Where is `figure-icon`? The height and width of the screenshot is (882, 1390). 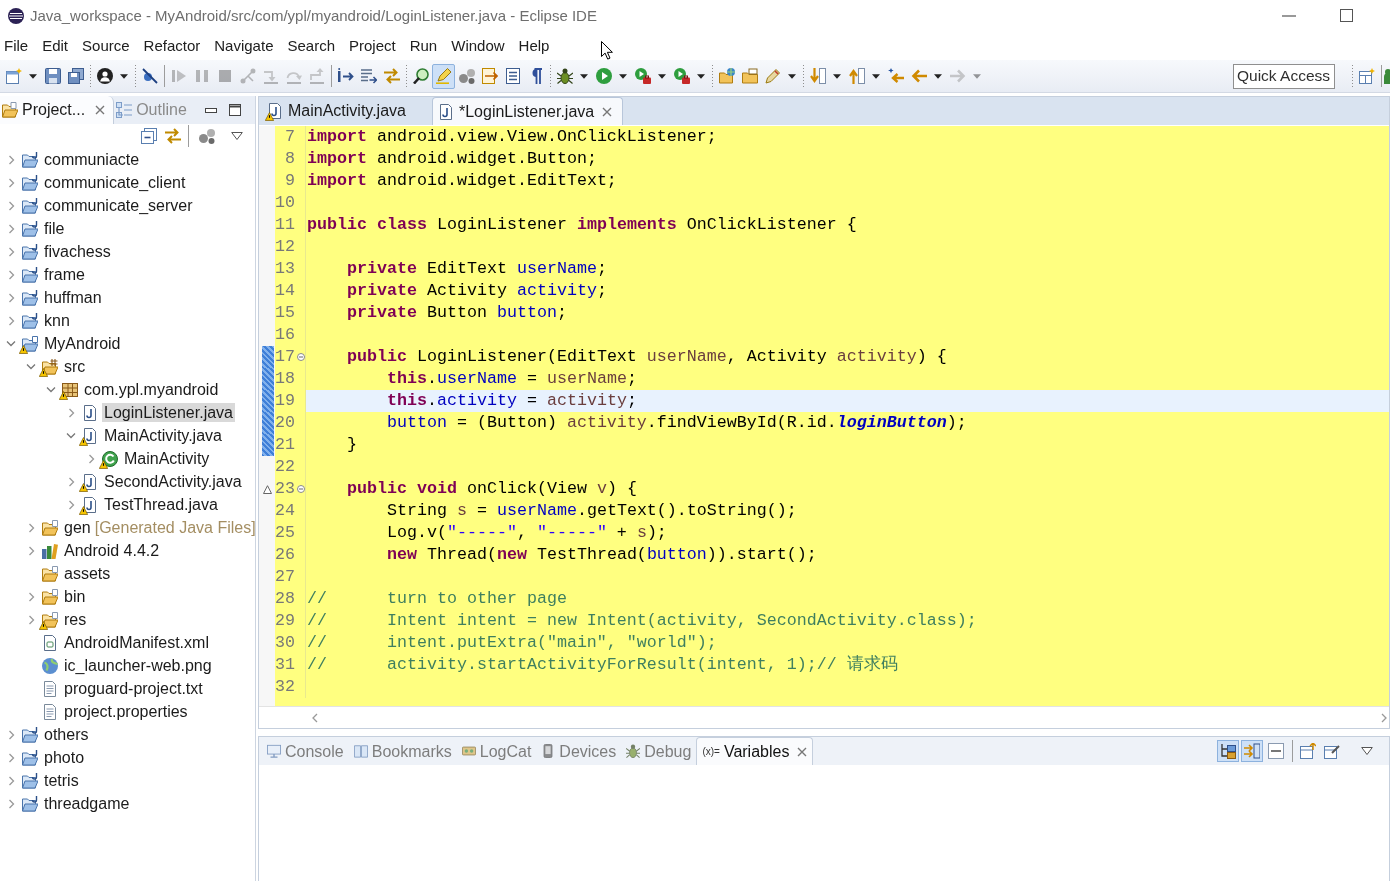 figure-icon is located at coordinates (1387, 76).